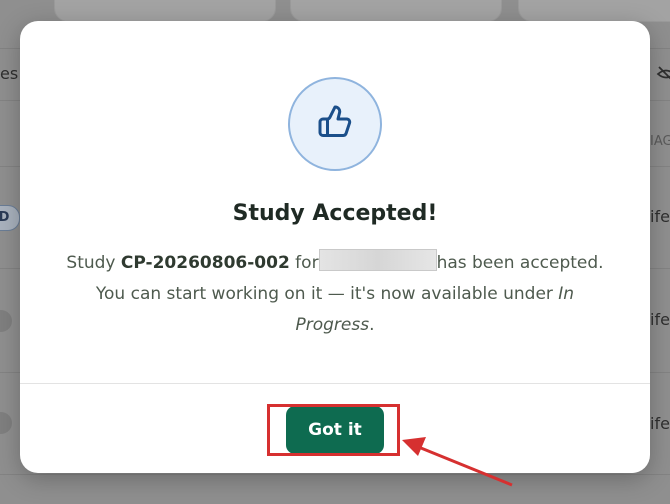 Image resolution: width=670 pixels, height=504 pixels. Describe the element at coordinates (372, 325) in the screenshot. I see `message-suffix: .` at that location.